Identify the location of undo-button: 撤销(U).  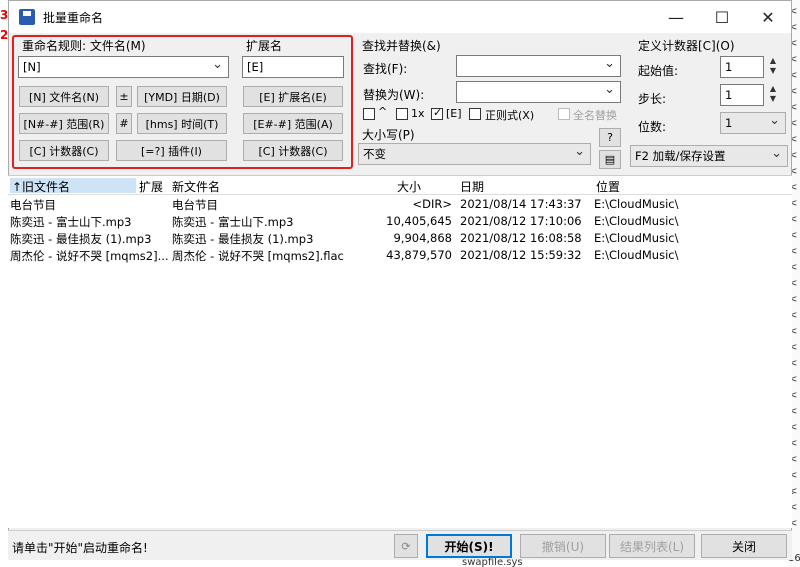
(563, 546).